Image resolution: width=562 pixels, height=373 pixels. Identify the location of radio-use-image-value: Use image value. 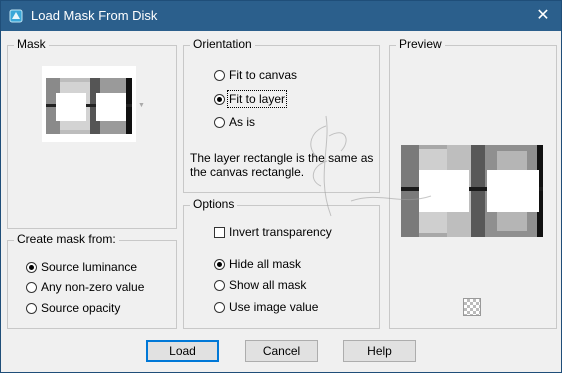
(266, 307).